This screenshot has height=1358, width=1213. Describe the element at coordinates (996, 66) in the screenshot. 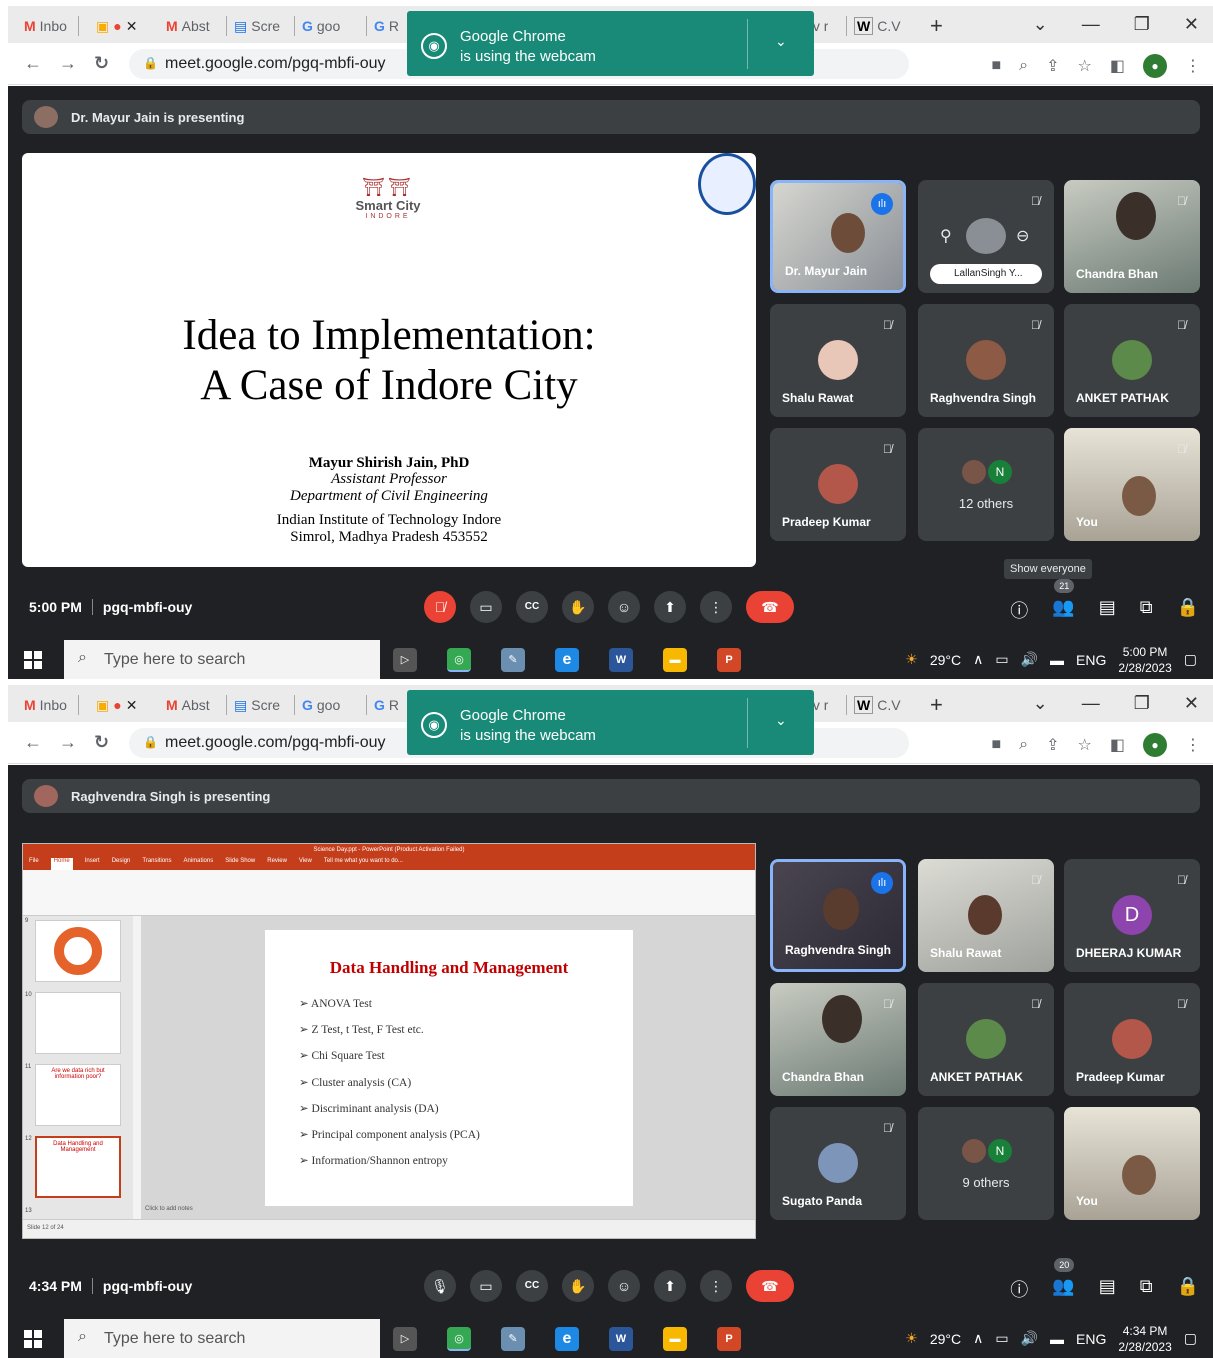

I see `camera-icon: ■` at that location.